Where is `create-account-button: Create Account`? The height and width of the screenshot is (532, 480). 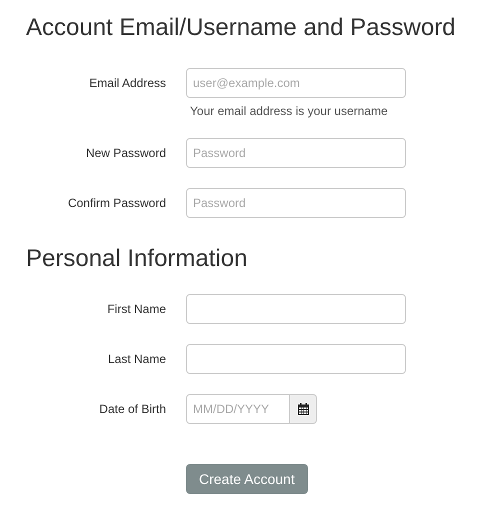 create-account-button: Create Account is located at coordinates (247, 479).